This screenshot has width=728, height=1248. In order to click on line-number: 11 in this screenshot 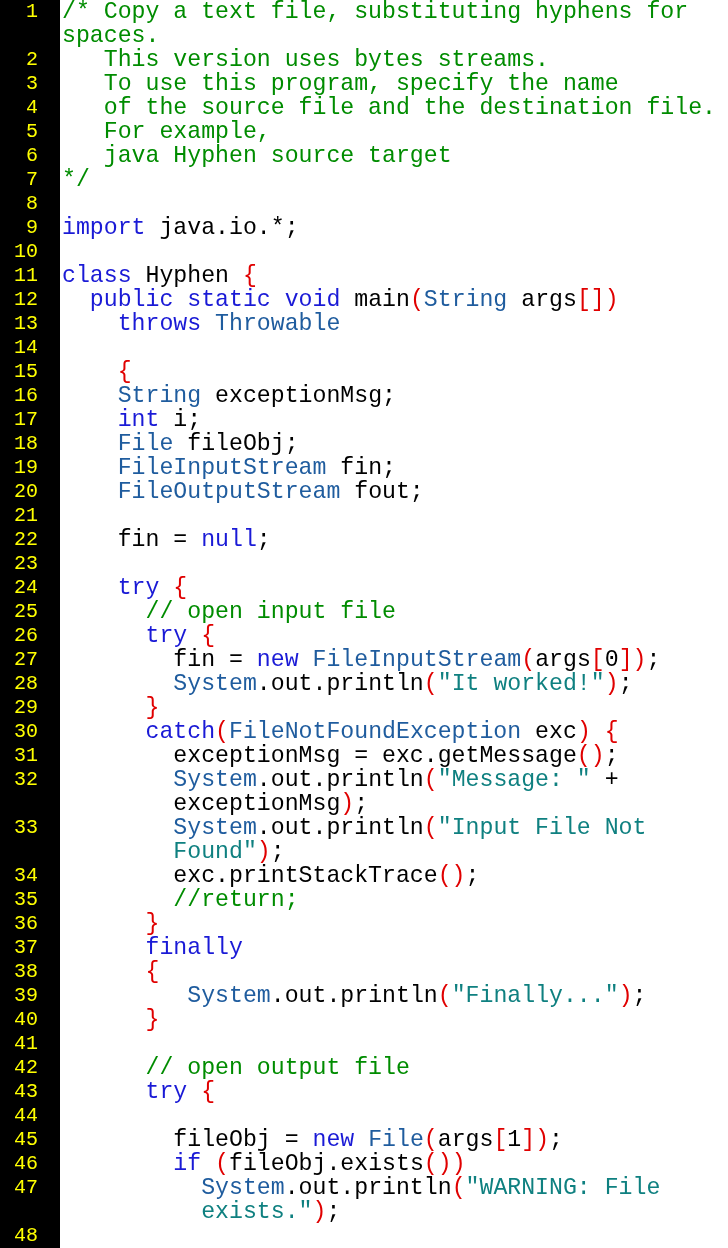, I will do `click(26, 276)`.